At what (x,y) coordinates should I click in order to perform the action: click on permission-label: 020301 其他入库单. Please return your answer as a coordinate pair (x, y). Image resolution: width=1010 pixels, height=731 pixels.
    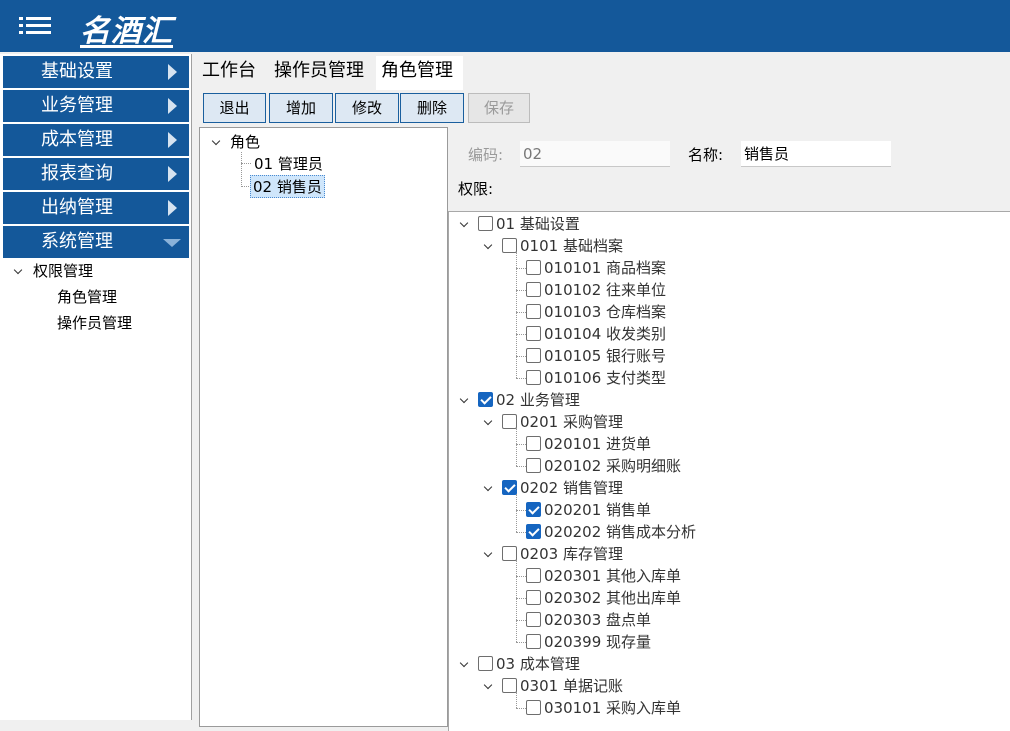
    Looking at the image, I should click on (612, 576).